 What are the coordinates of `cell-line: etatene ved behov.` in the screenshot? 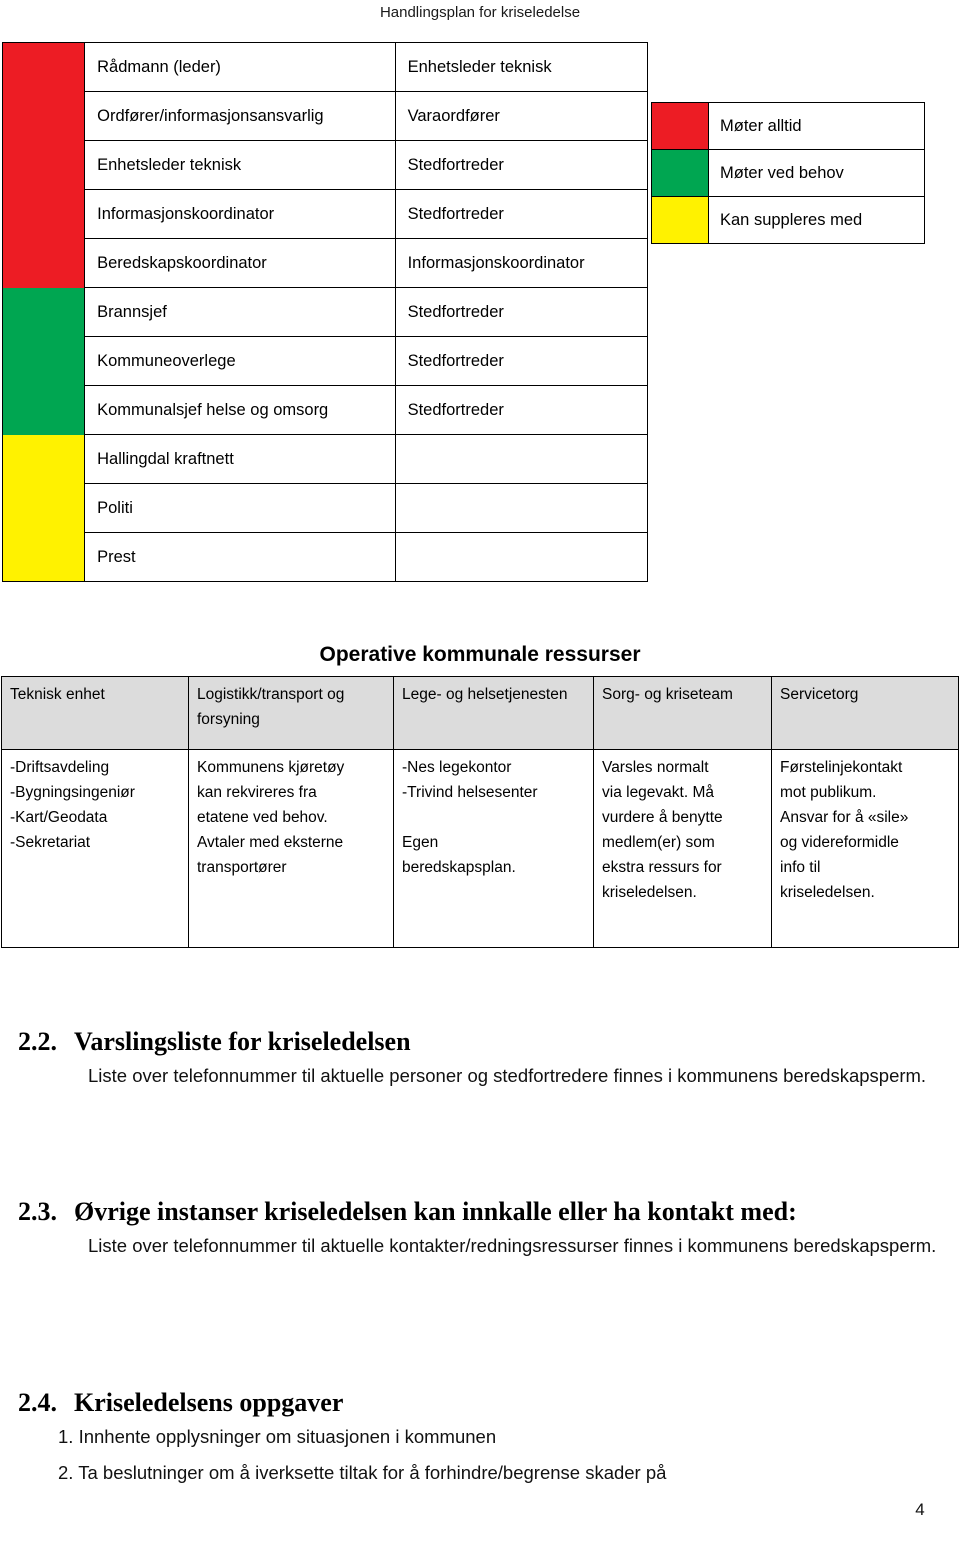 It's located at (262, 817).